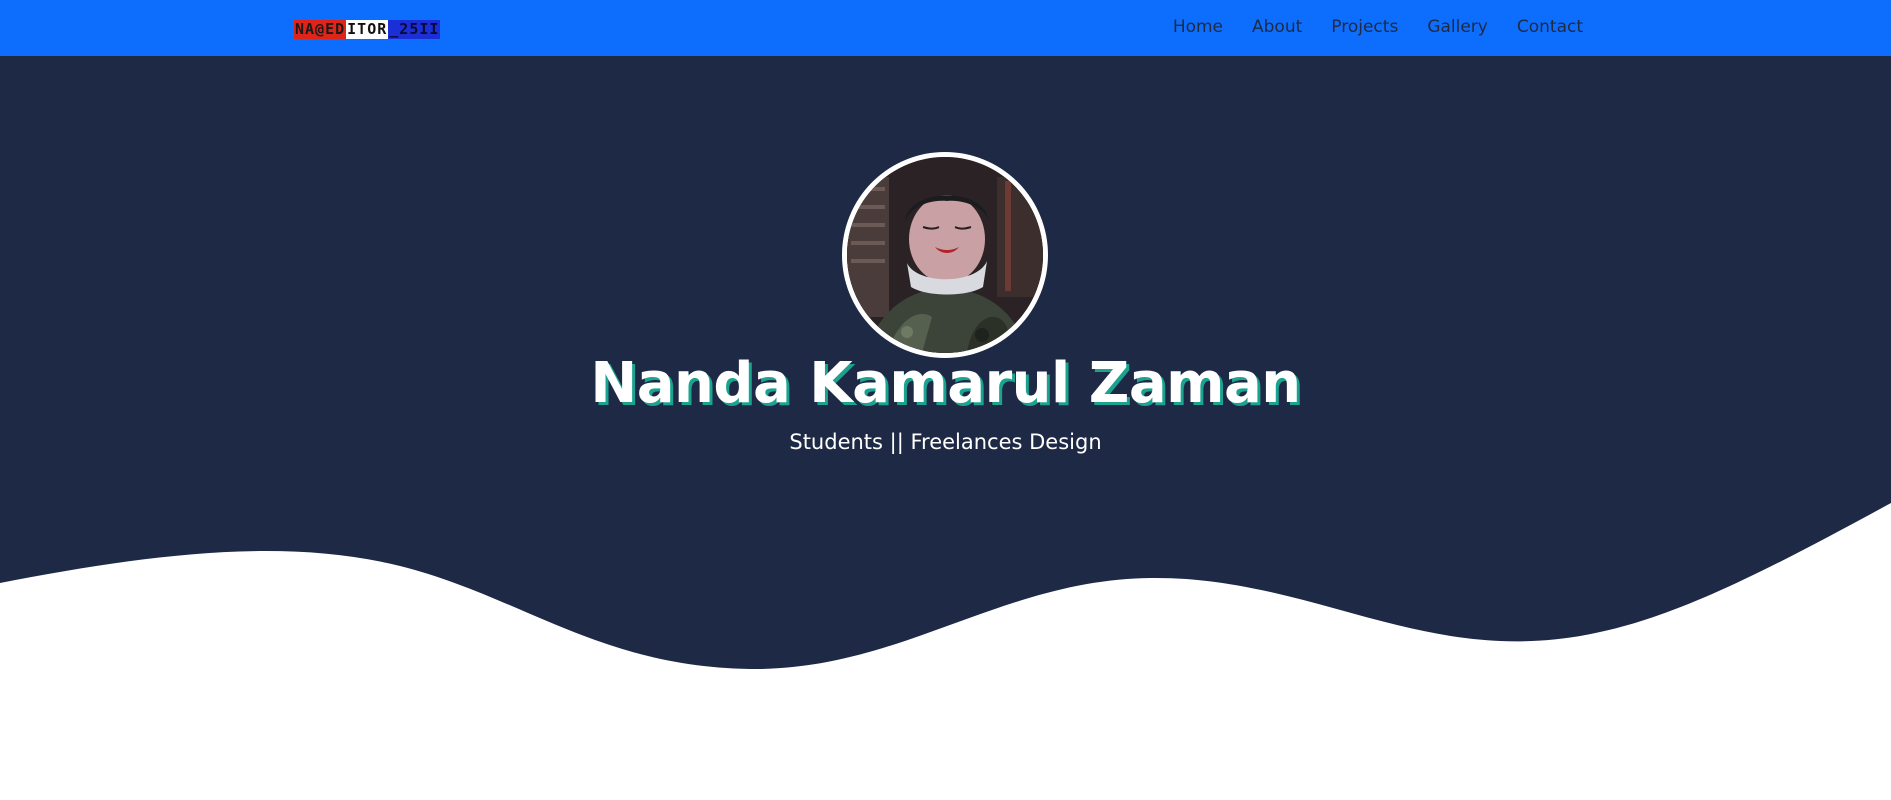 The image size is (1891, 800). I want to click on hero-name: Nanda Kamarul Zaman, so click(945, 383).